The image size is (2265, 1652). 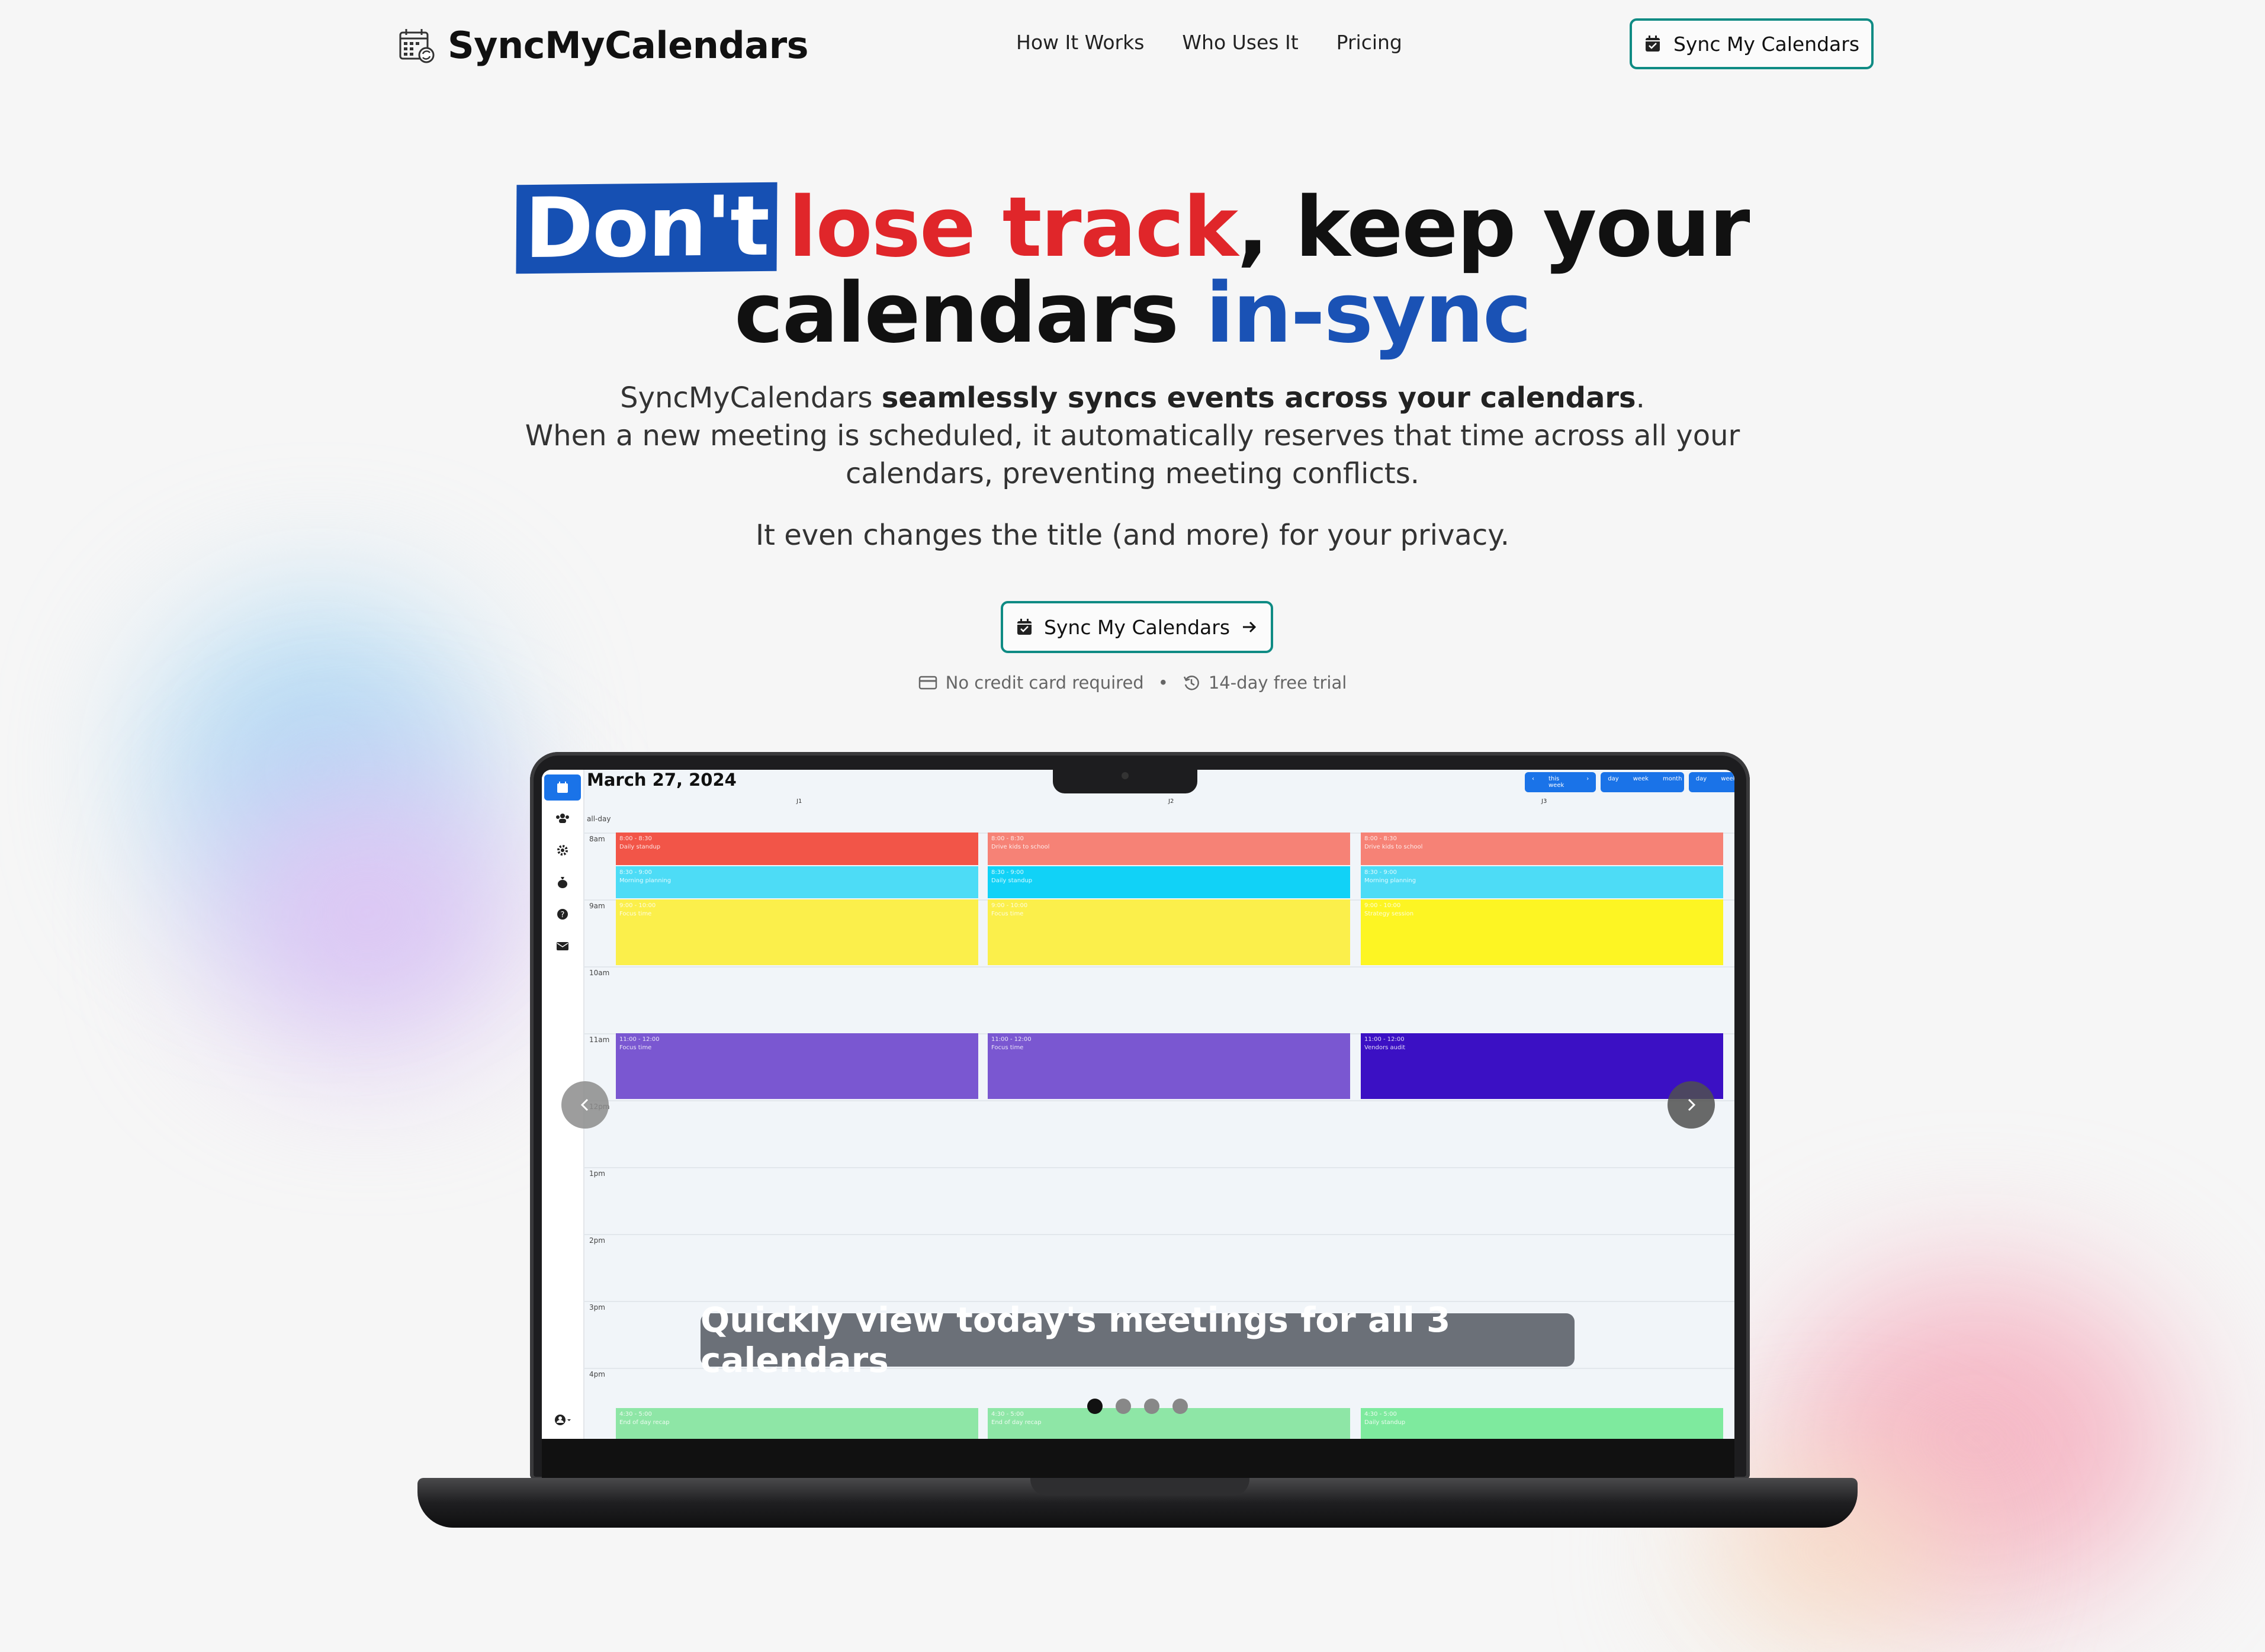 I want to click on main-nav: How It Works Who Uses It Pricing, so click(x=1209, y=42).